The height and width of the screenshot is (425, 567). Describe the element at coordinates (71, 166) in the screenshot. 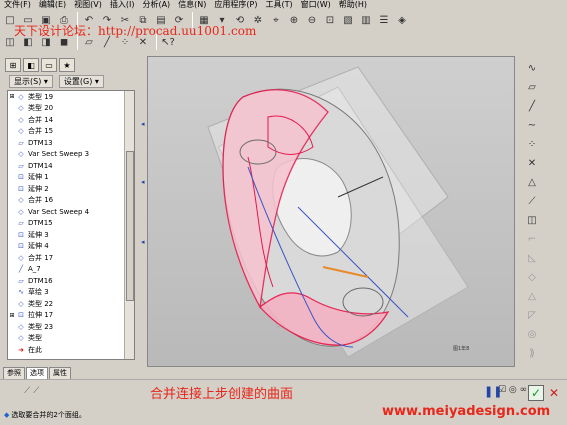

I see `tree-item: ▱ DTM14` at that location.